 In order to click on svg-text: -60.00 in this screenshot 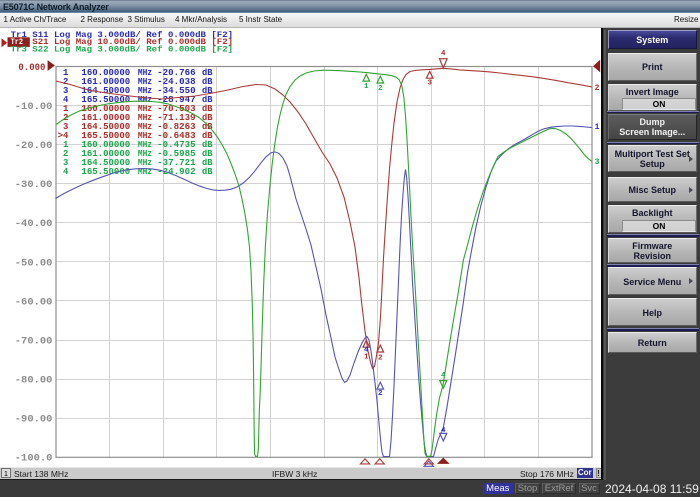, I will do `click(34, 302)`.